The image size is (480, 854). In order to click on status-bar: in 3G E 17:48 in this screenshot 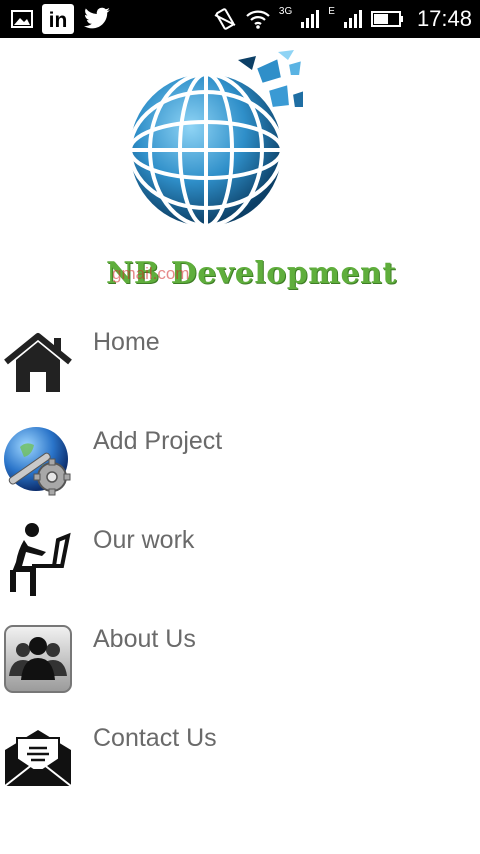, I will do `click(240, 19)`.